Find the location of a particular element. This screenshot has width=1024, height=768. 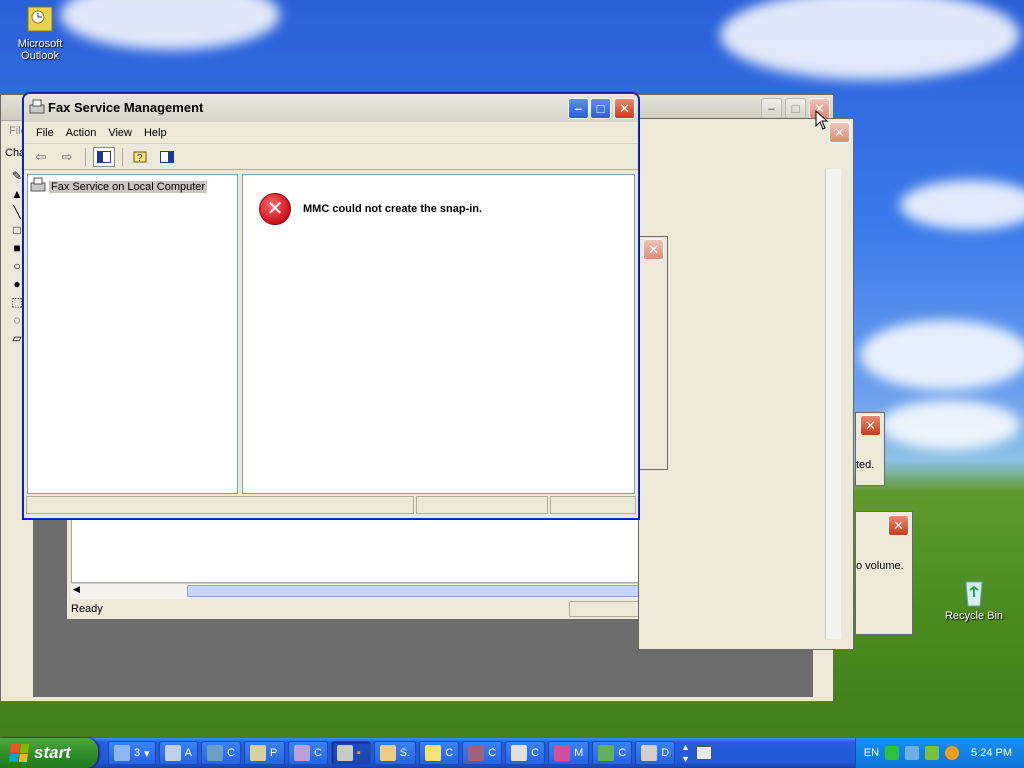

filled-rect-tool-icon: ■ is located at coordinates (16, 248).